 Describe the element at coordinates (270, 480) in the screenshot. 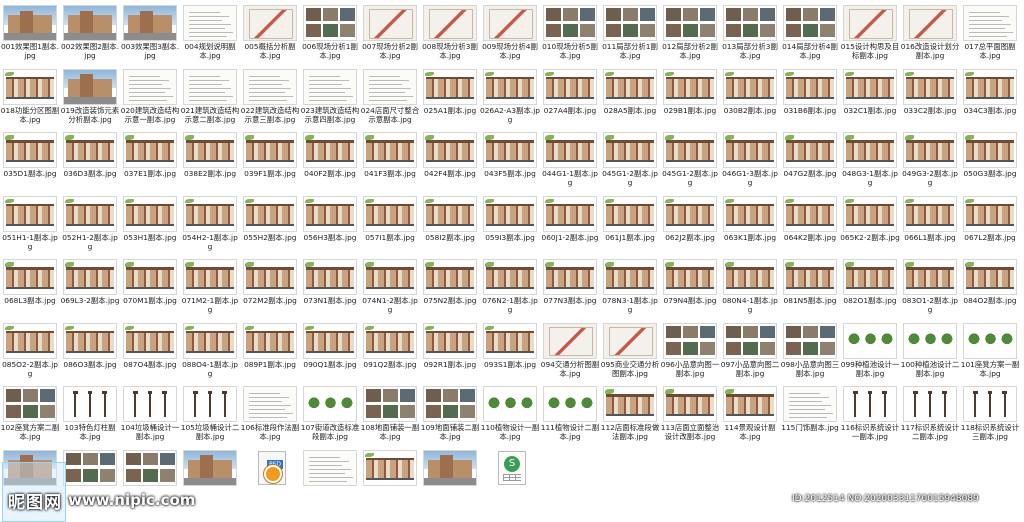

I see `file-item: PSD` at that location.